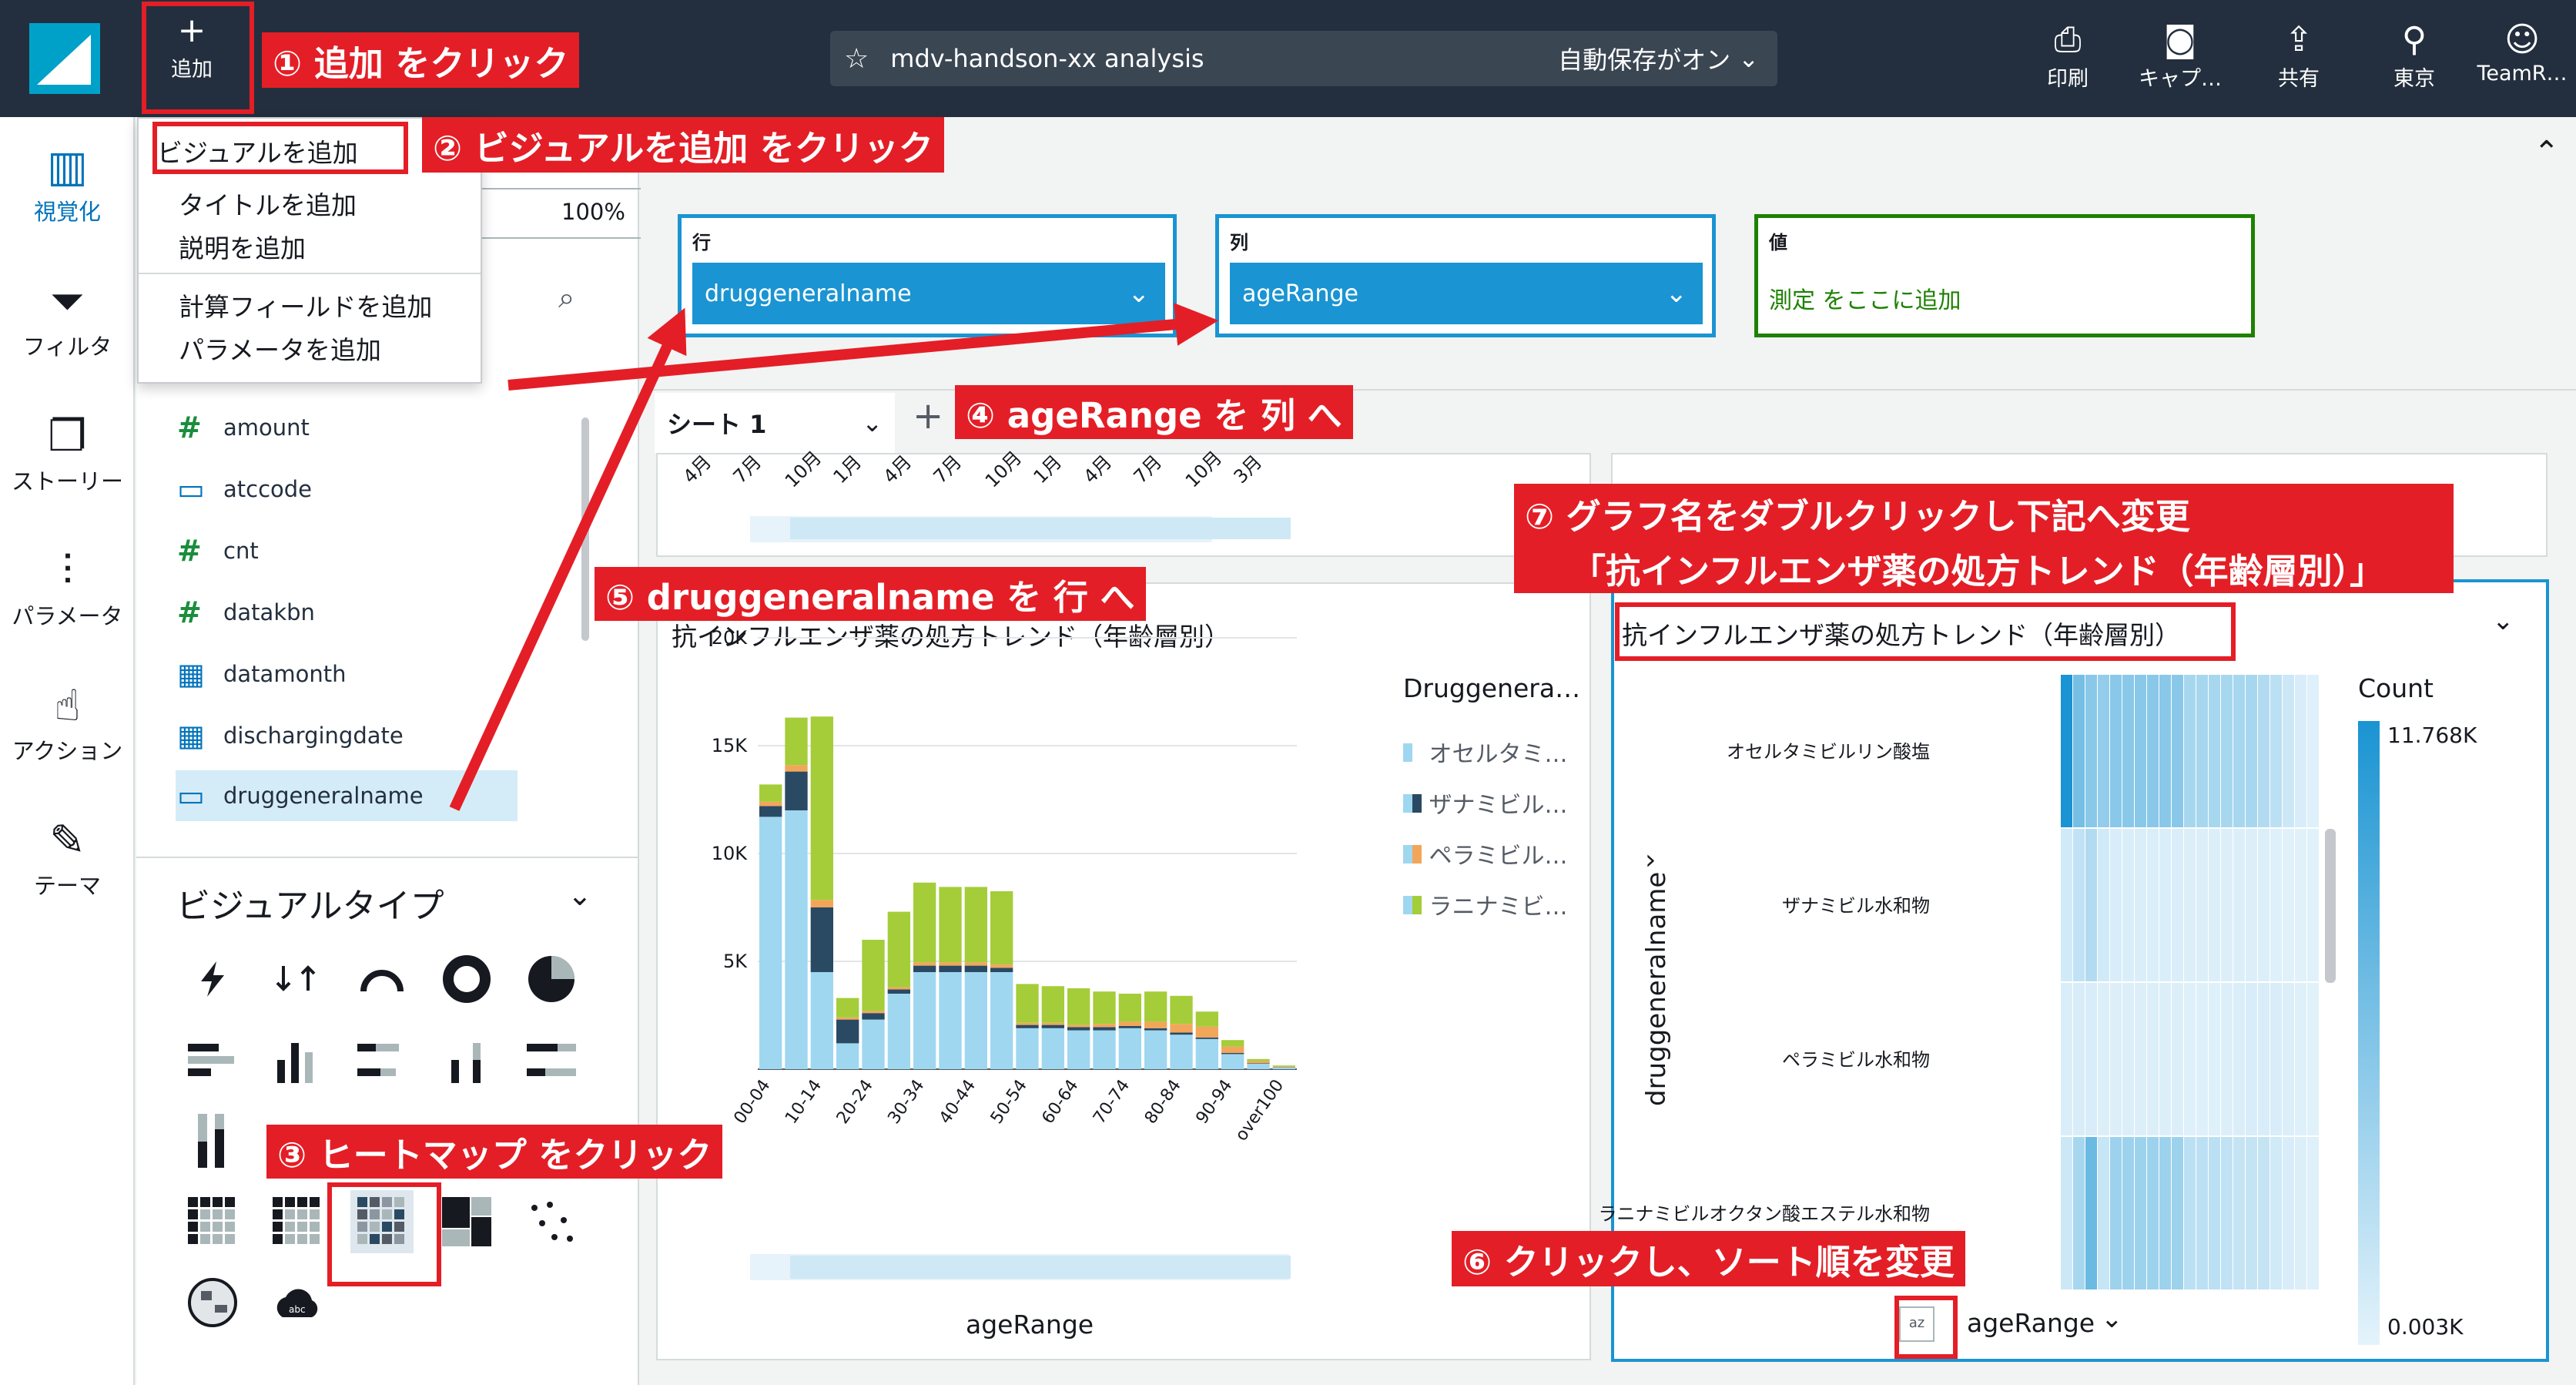 Image resolution: width=2576 pixels, height=1385 pixels. What do you see at coordinates (346, 427) in the screenshot?
I see `field-amount: # amount` at bounding box center [346, 427].